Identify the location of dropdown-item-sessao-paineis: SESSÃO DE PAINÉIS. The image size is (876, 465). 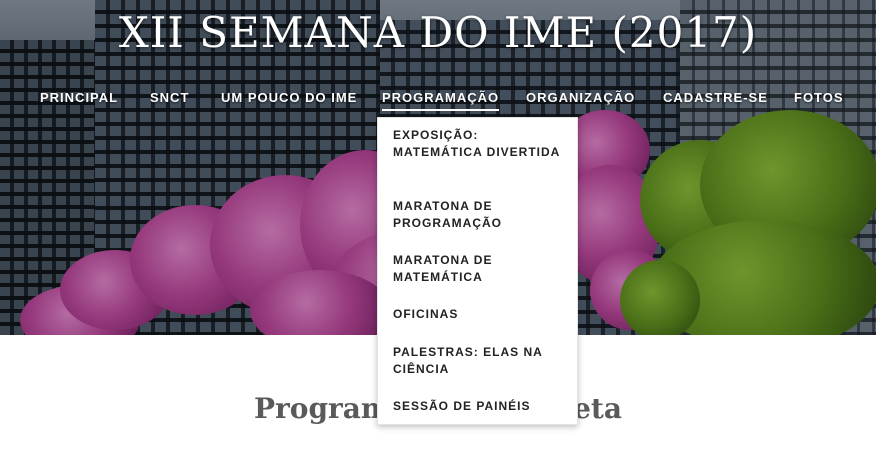
(478, 406).